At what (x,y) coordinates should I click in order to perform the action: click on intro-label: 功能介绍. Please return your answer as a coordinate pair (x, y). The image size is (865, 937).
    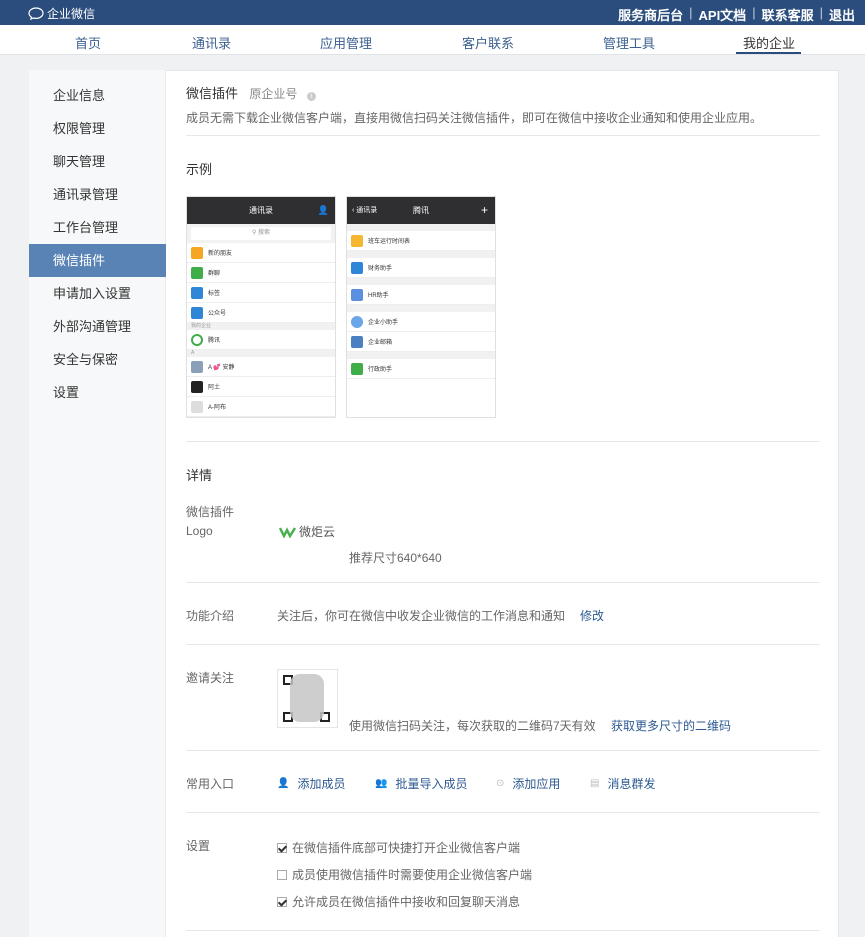
    Looking at the image, I should click on (210, 616).